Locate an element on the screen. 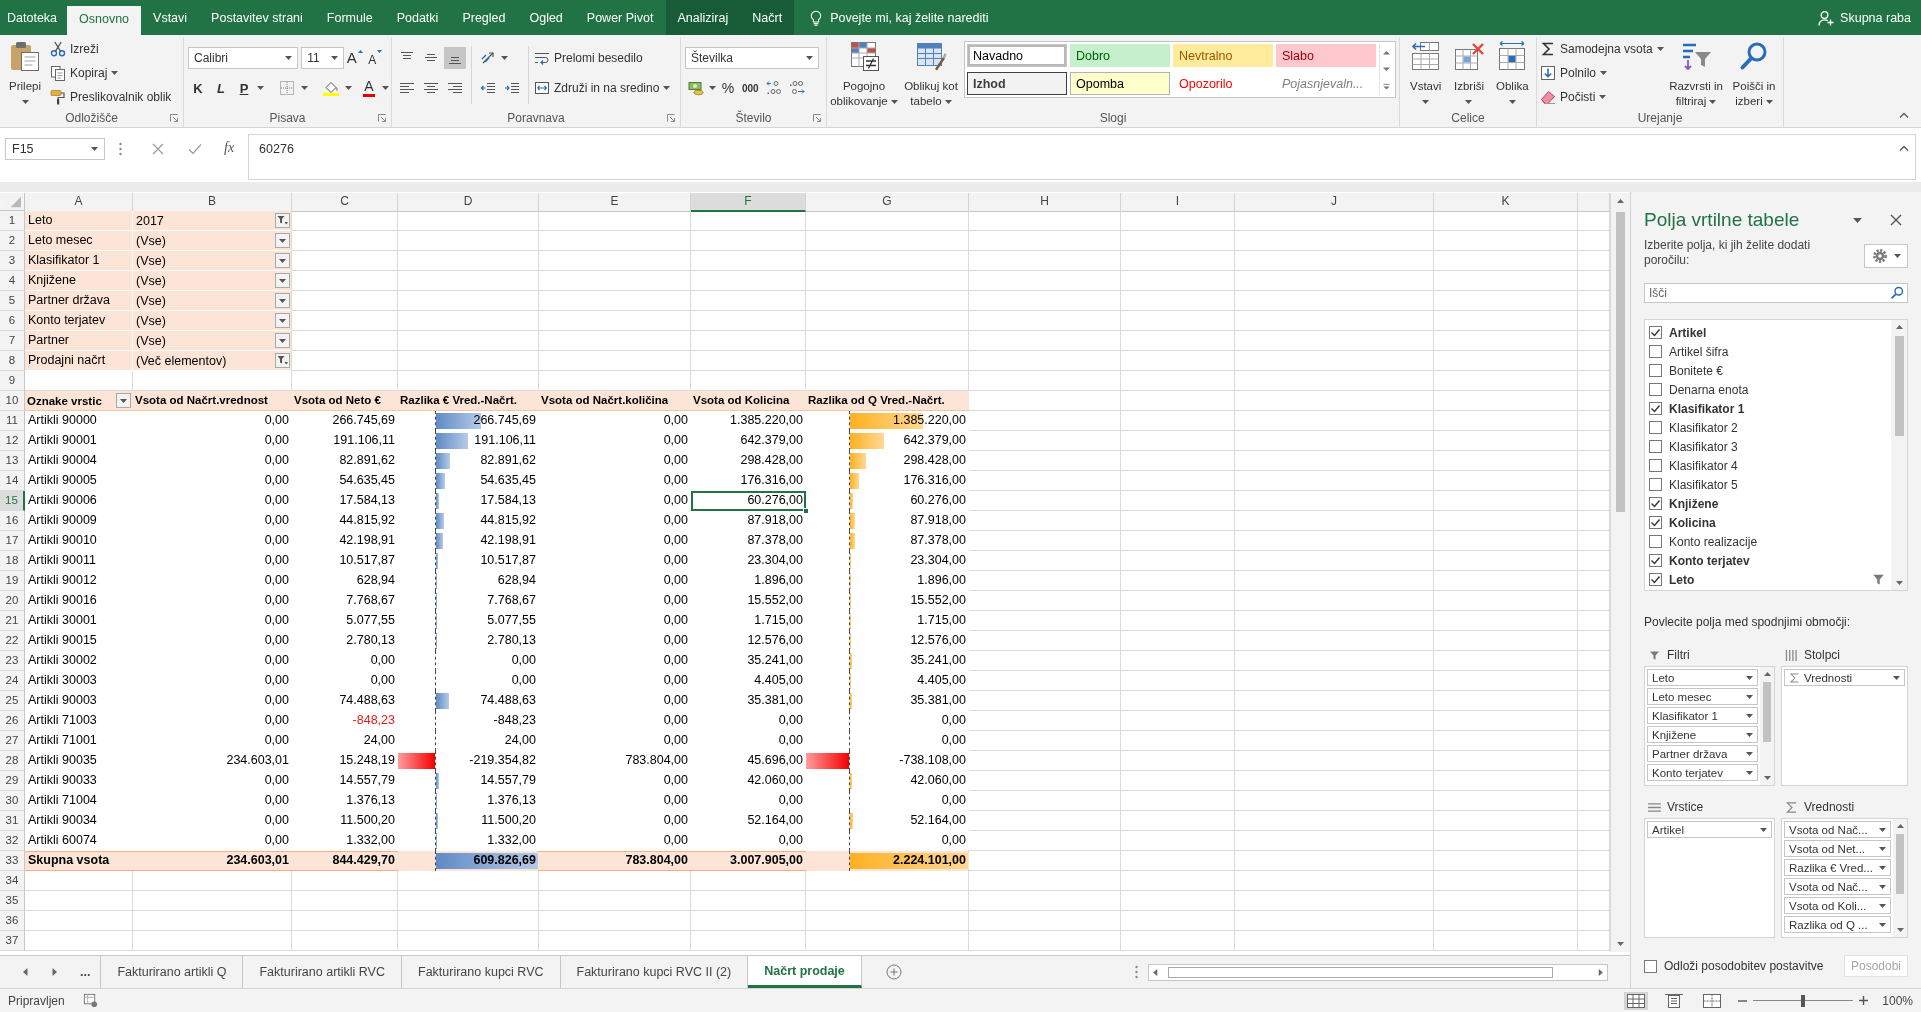 The width and height of the screenshot is (1921, 1012). row-header: 27 is located at coordinates (12, 741).